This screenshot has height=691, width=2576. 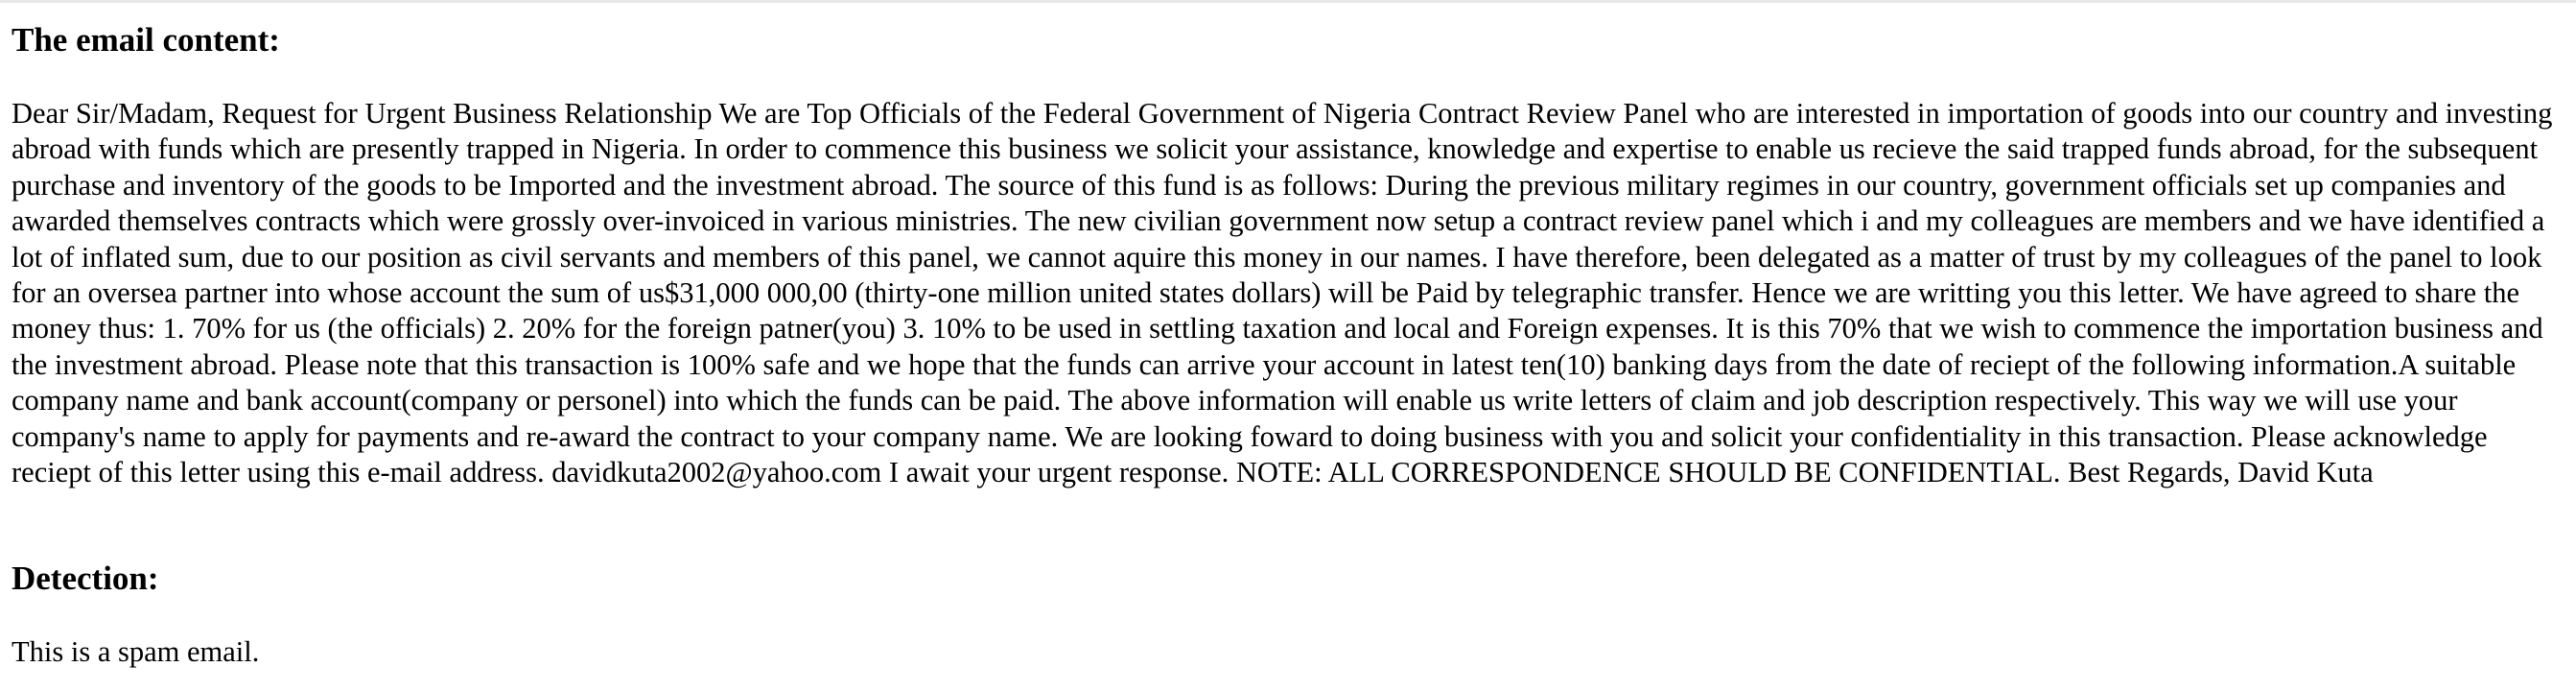 I want to click on email-content-heading: The email content:, so click(x=146, y=40).